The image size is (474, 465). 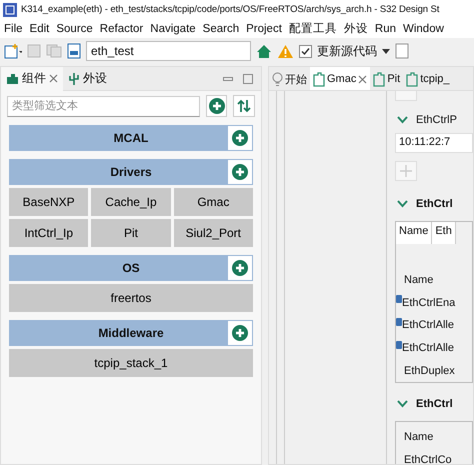 I want to click on menu-item: Window, so click(x=423, y=28).